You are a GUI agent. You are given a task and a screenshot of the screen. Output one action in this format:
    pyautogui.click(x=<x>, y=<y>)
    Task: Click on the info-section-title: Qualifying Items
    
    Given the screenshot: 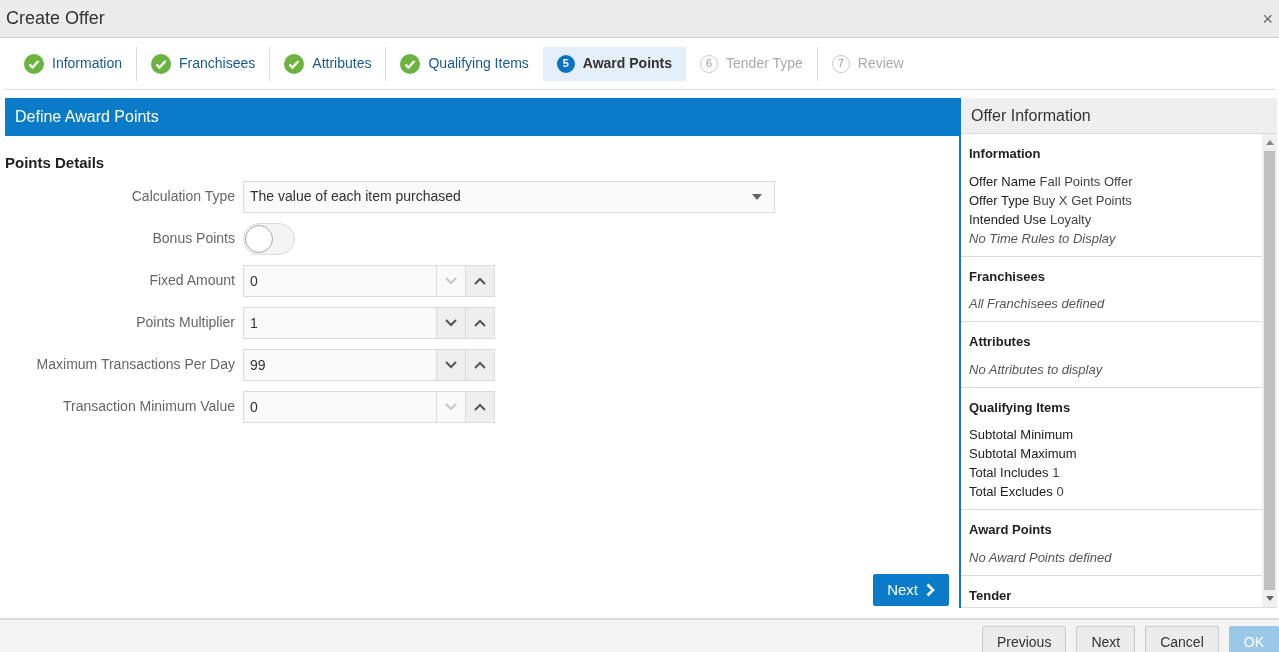 What is the action you would take?
    pyautogui.click(x=1020, y=407)
    